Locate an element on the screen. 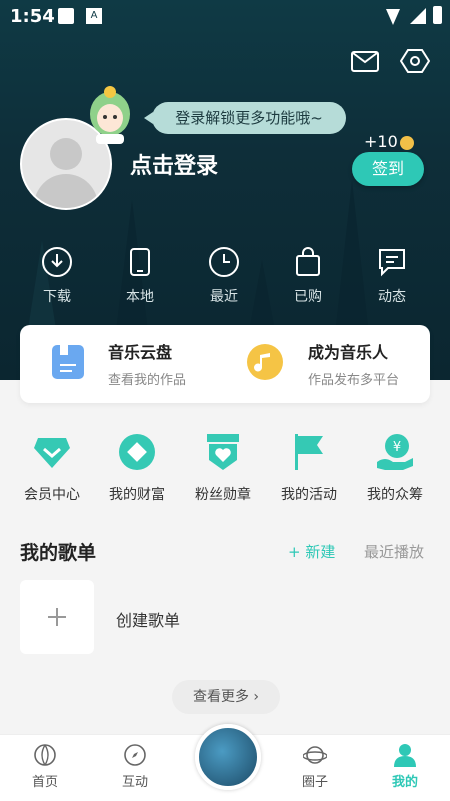 This screenshot has height=801, width=450. create-playlist-label: 创建歌单 is located at coordinates (148, 619).